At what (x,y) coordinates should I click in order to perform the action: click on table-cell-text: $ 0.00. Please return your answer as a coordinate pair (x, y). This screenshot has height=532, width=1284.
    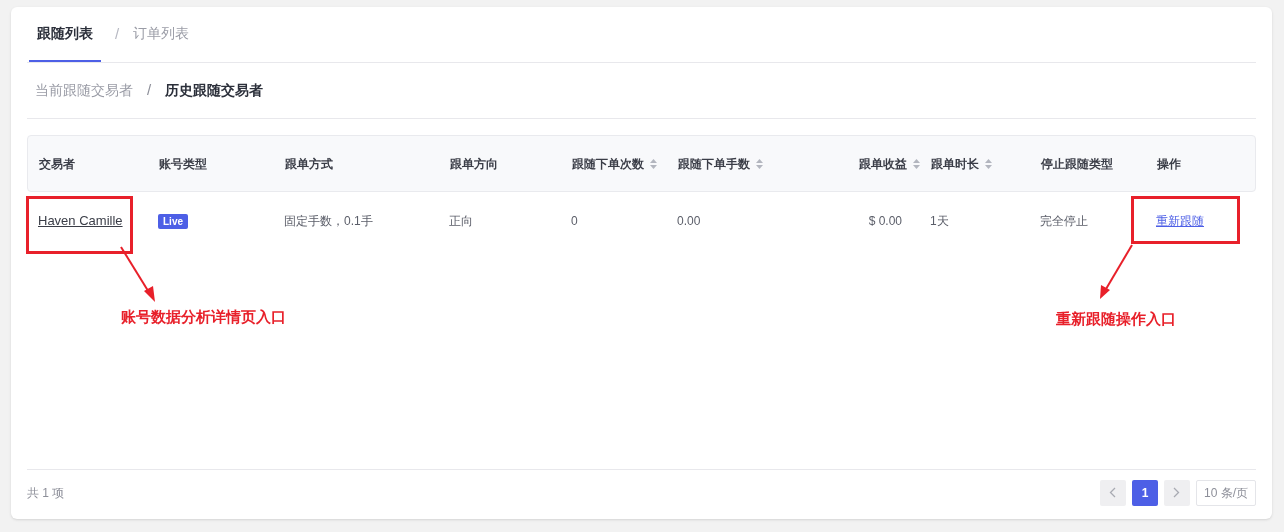
    Looking at the image, I should click on (885, 221).